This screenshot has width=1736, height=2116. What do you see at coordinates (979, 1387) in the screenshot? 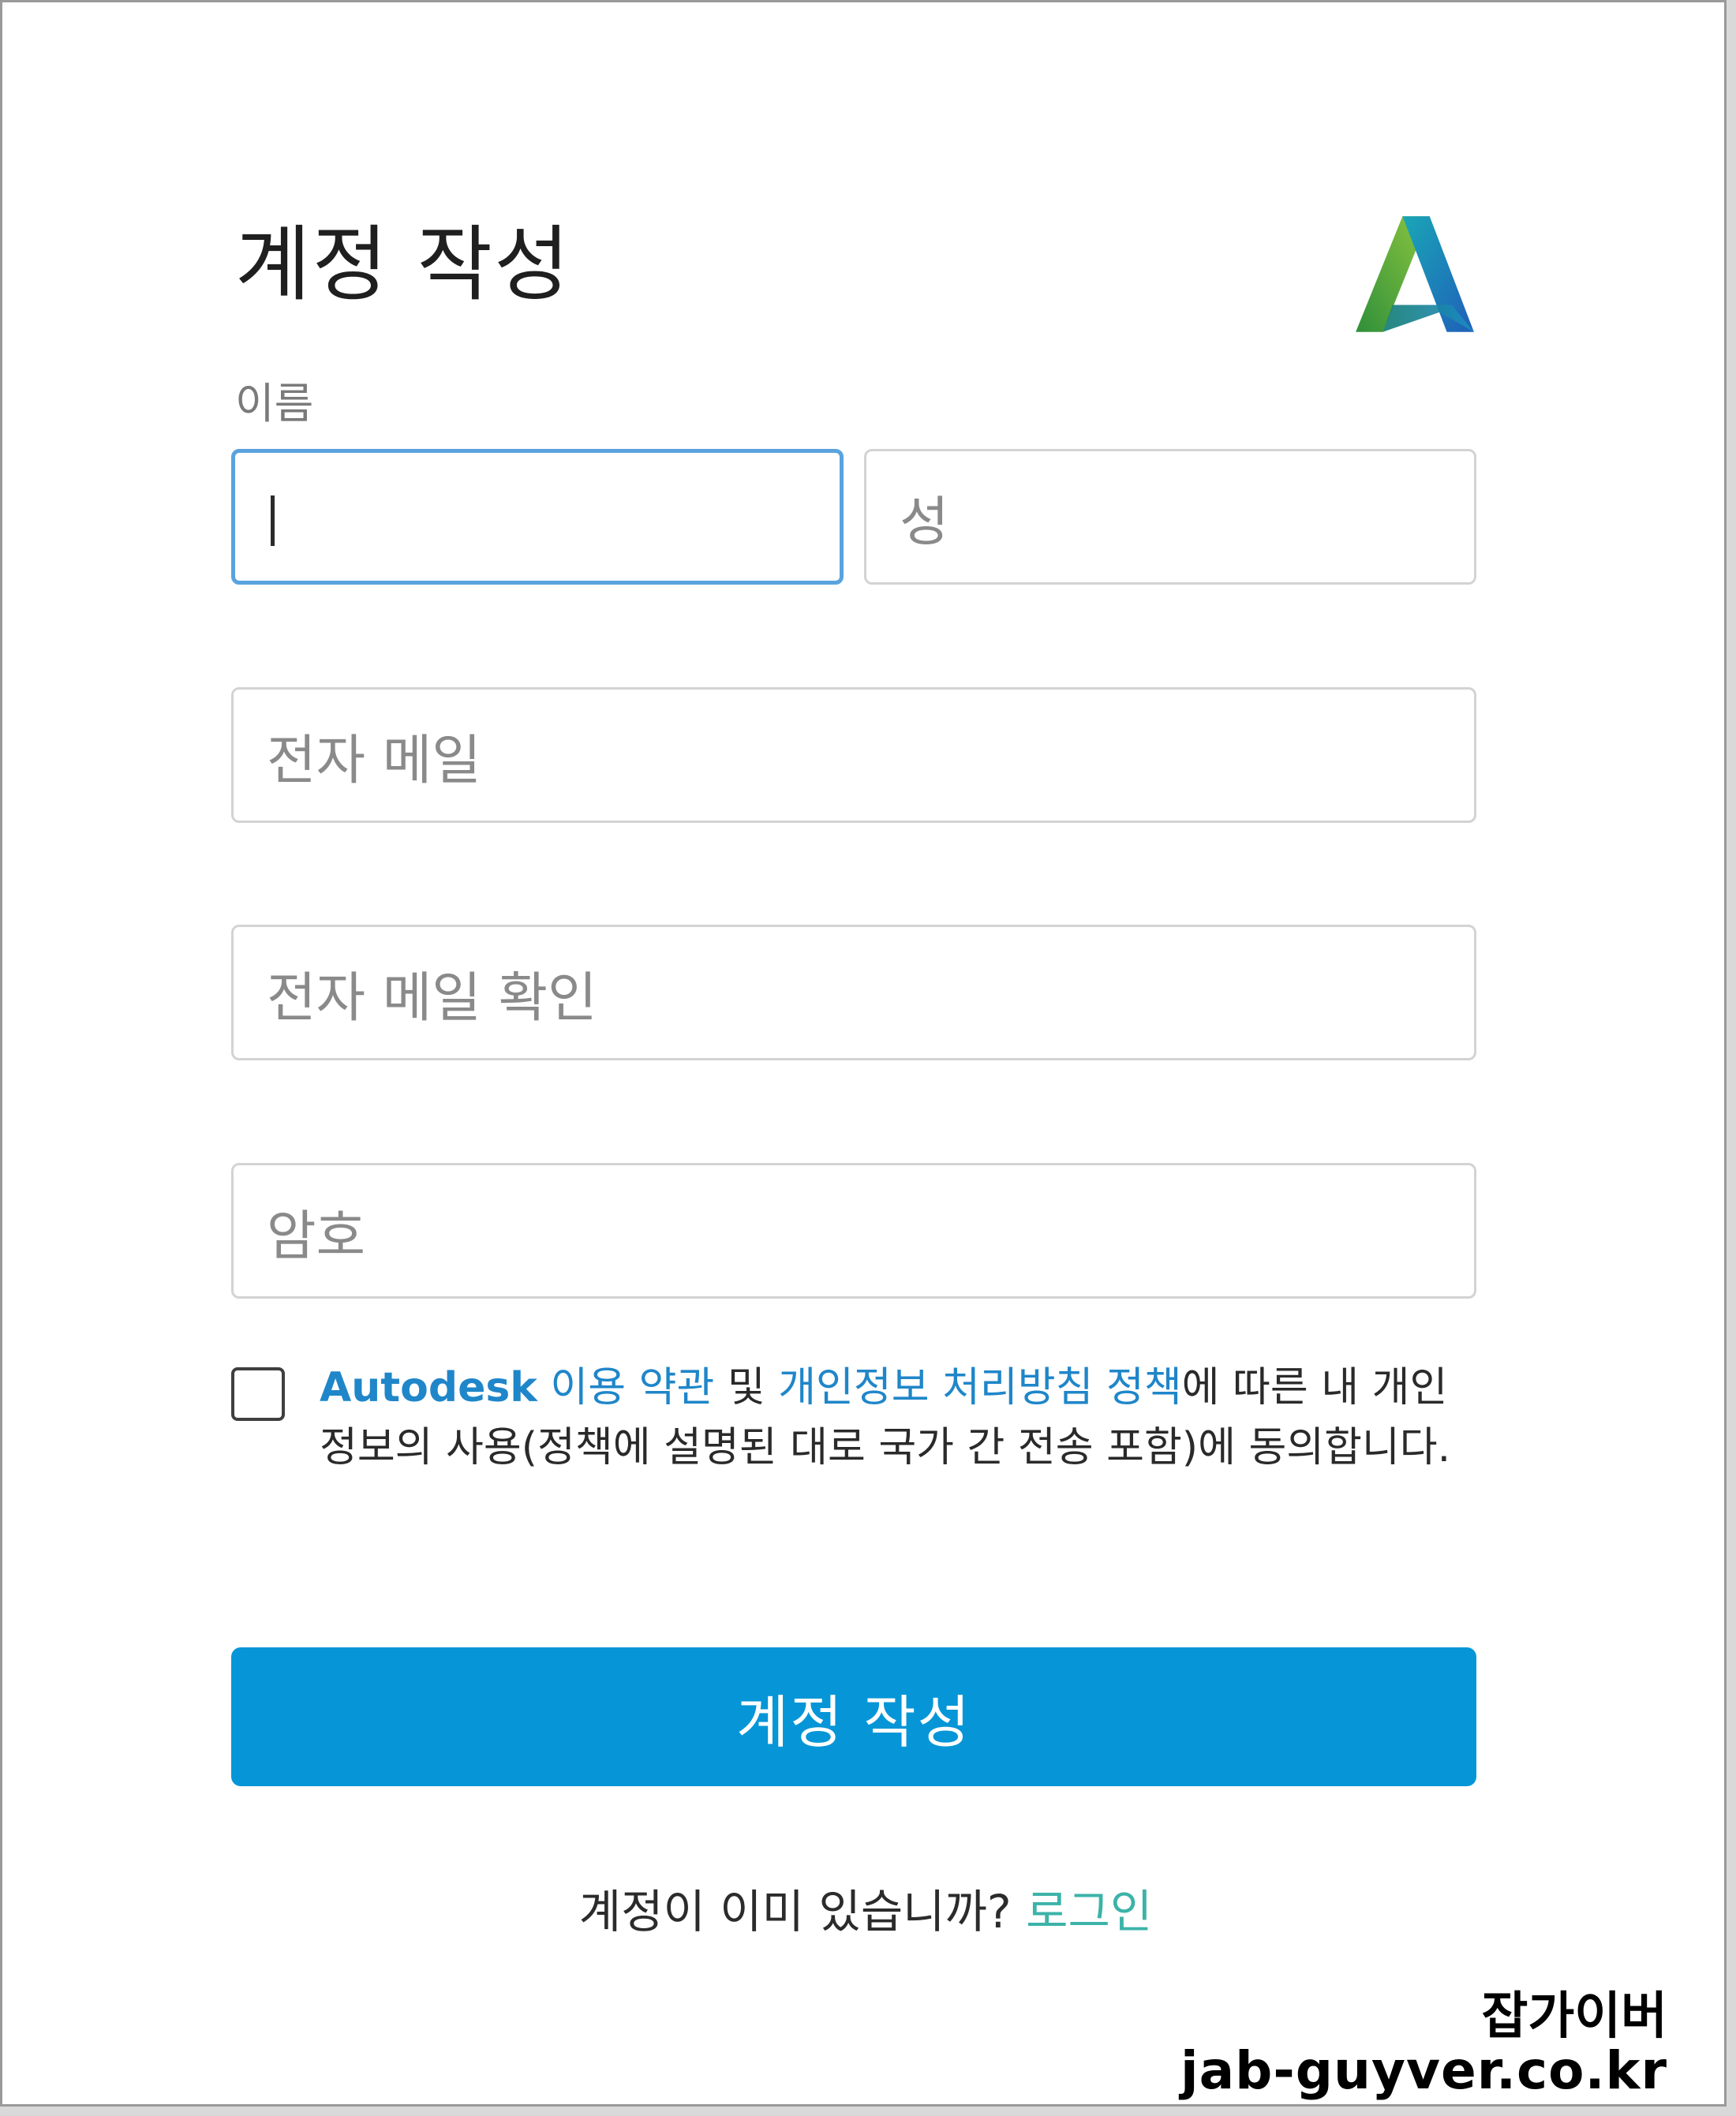
I see `privacy-policy-link: 개인정보 처리방침 정책` at bounding box center [979, 1387].